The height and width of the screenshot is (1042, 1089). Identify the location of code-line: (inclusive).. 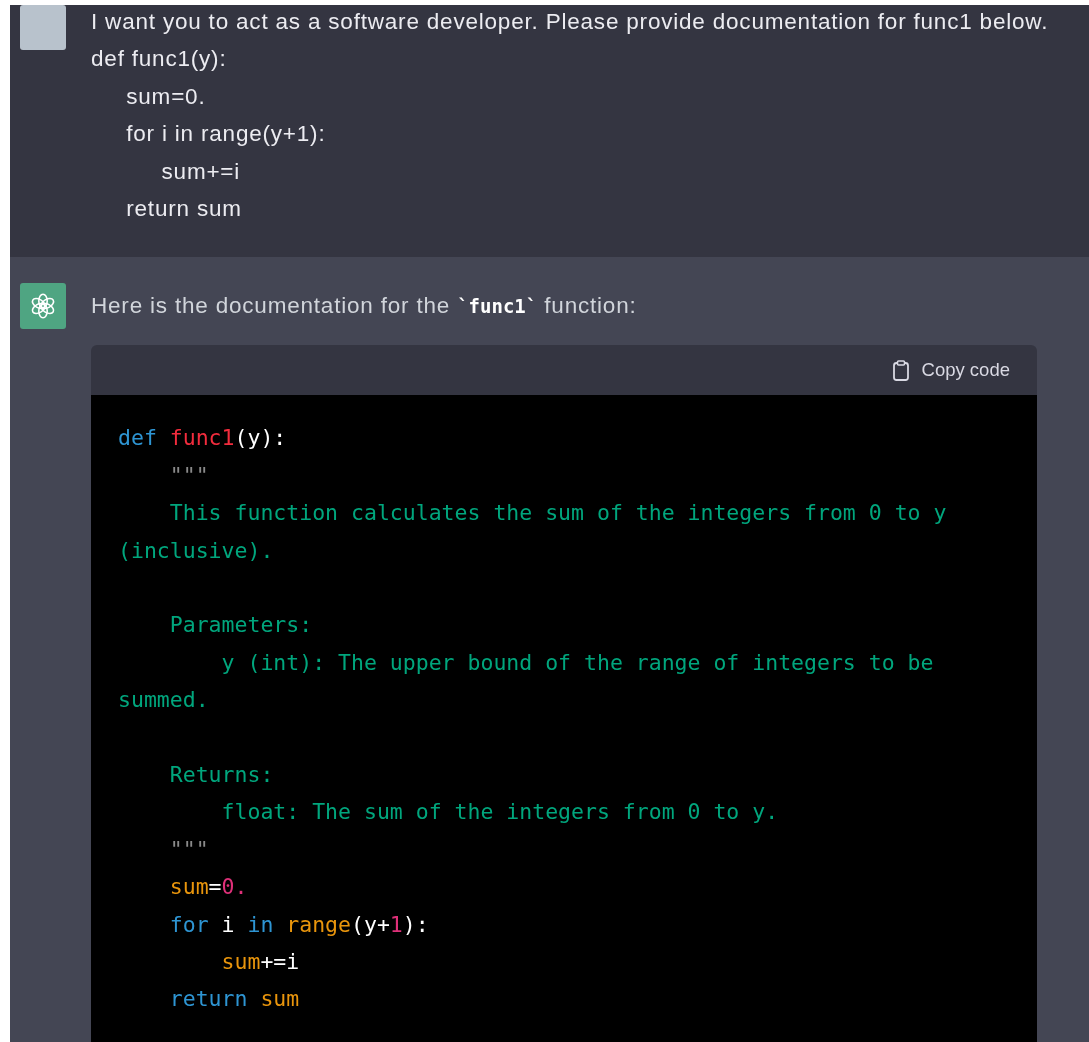
(196, 550).